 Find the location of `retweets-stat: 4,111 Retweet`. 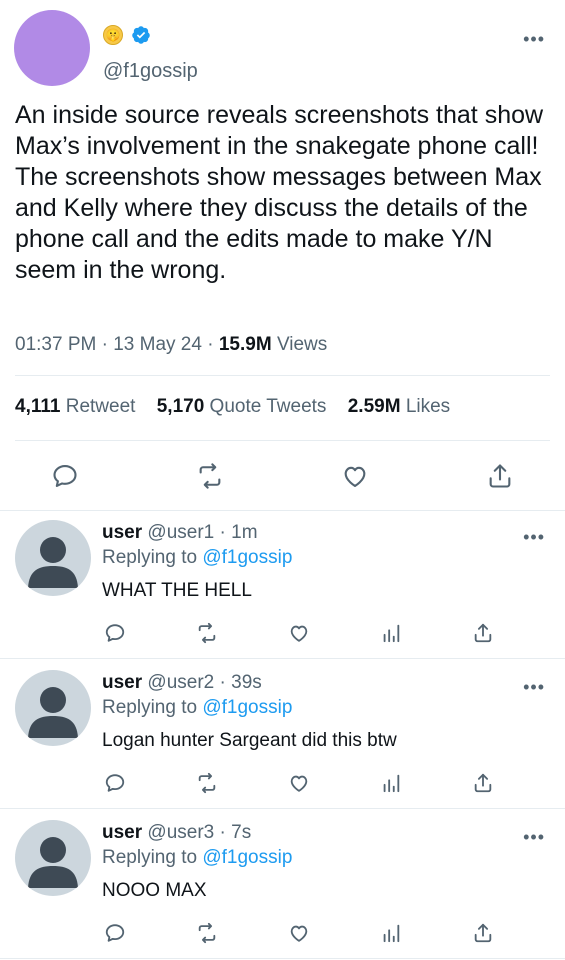

retweets-stat: 4,111 Retweet is located at coordinates (75, 406).